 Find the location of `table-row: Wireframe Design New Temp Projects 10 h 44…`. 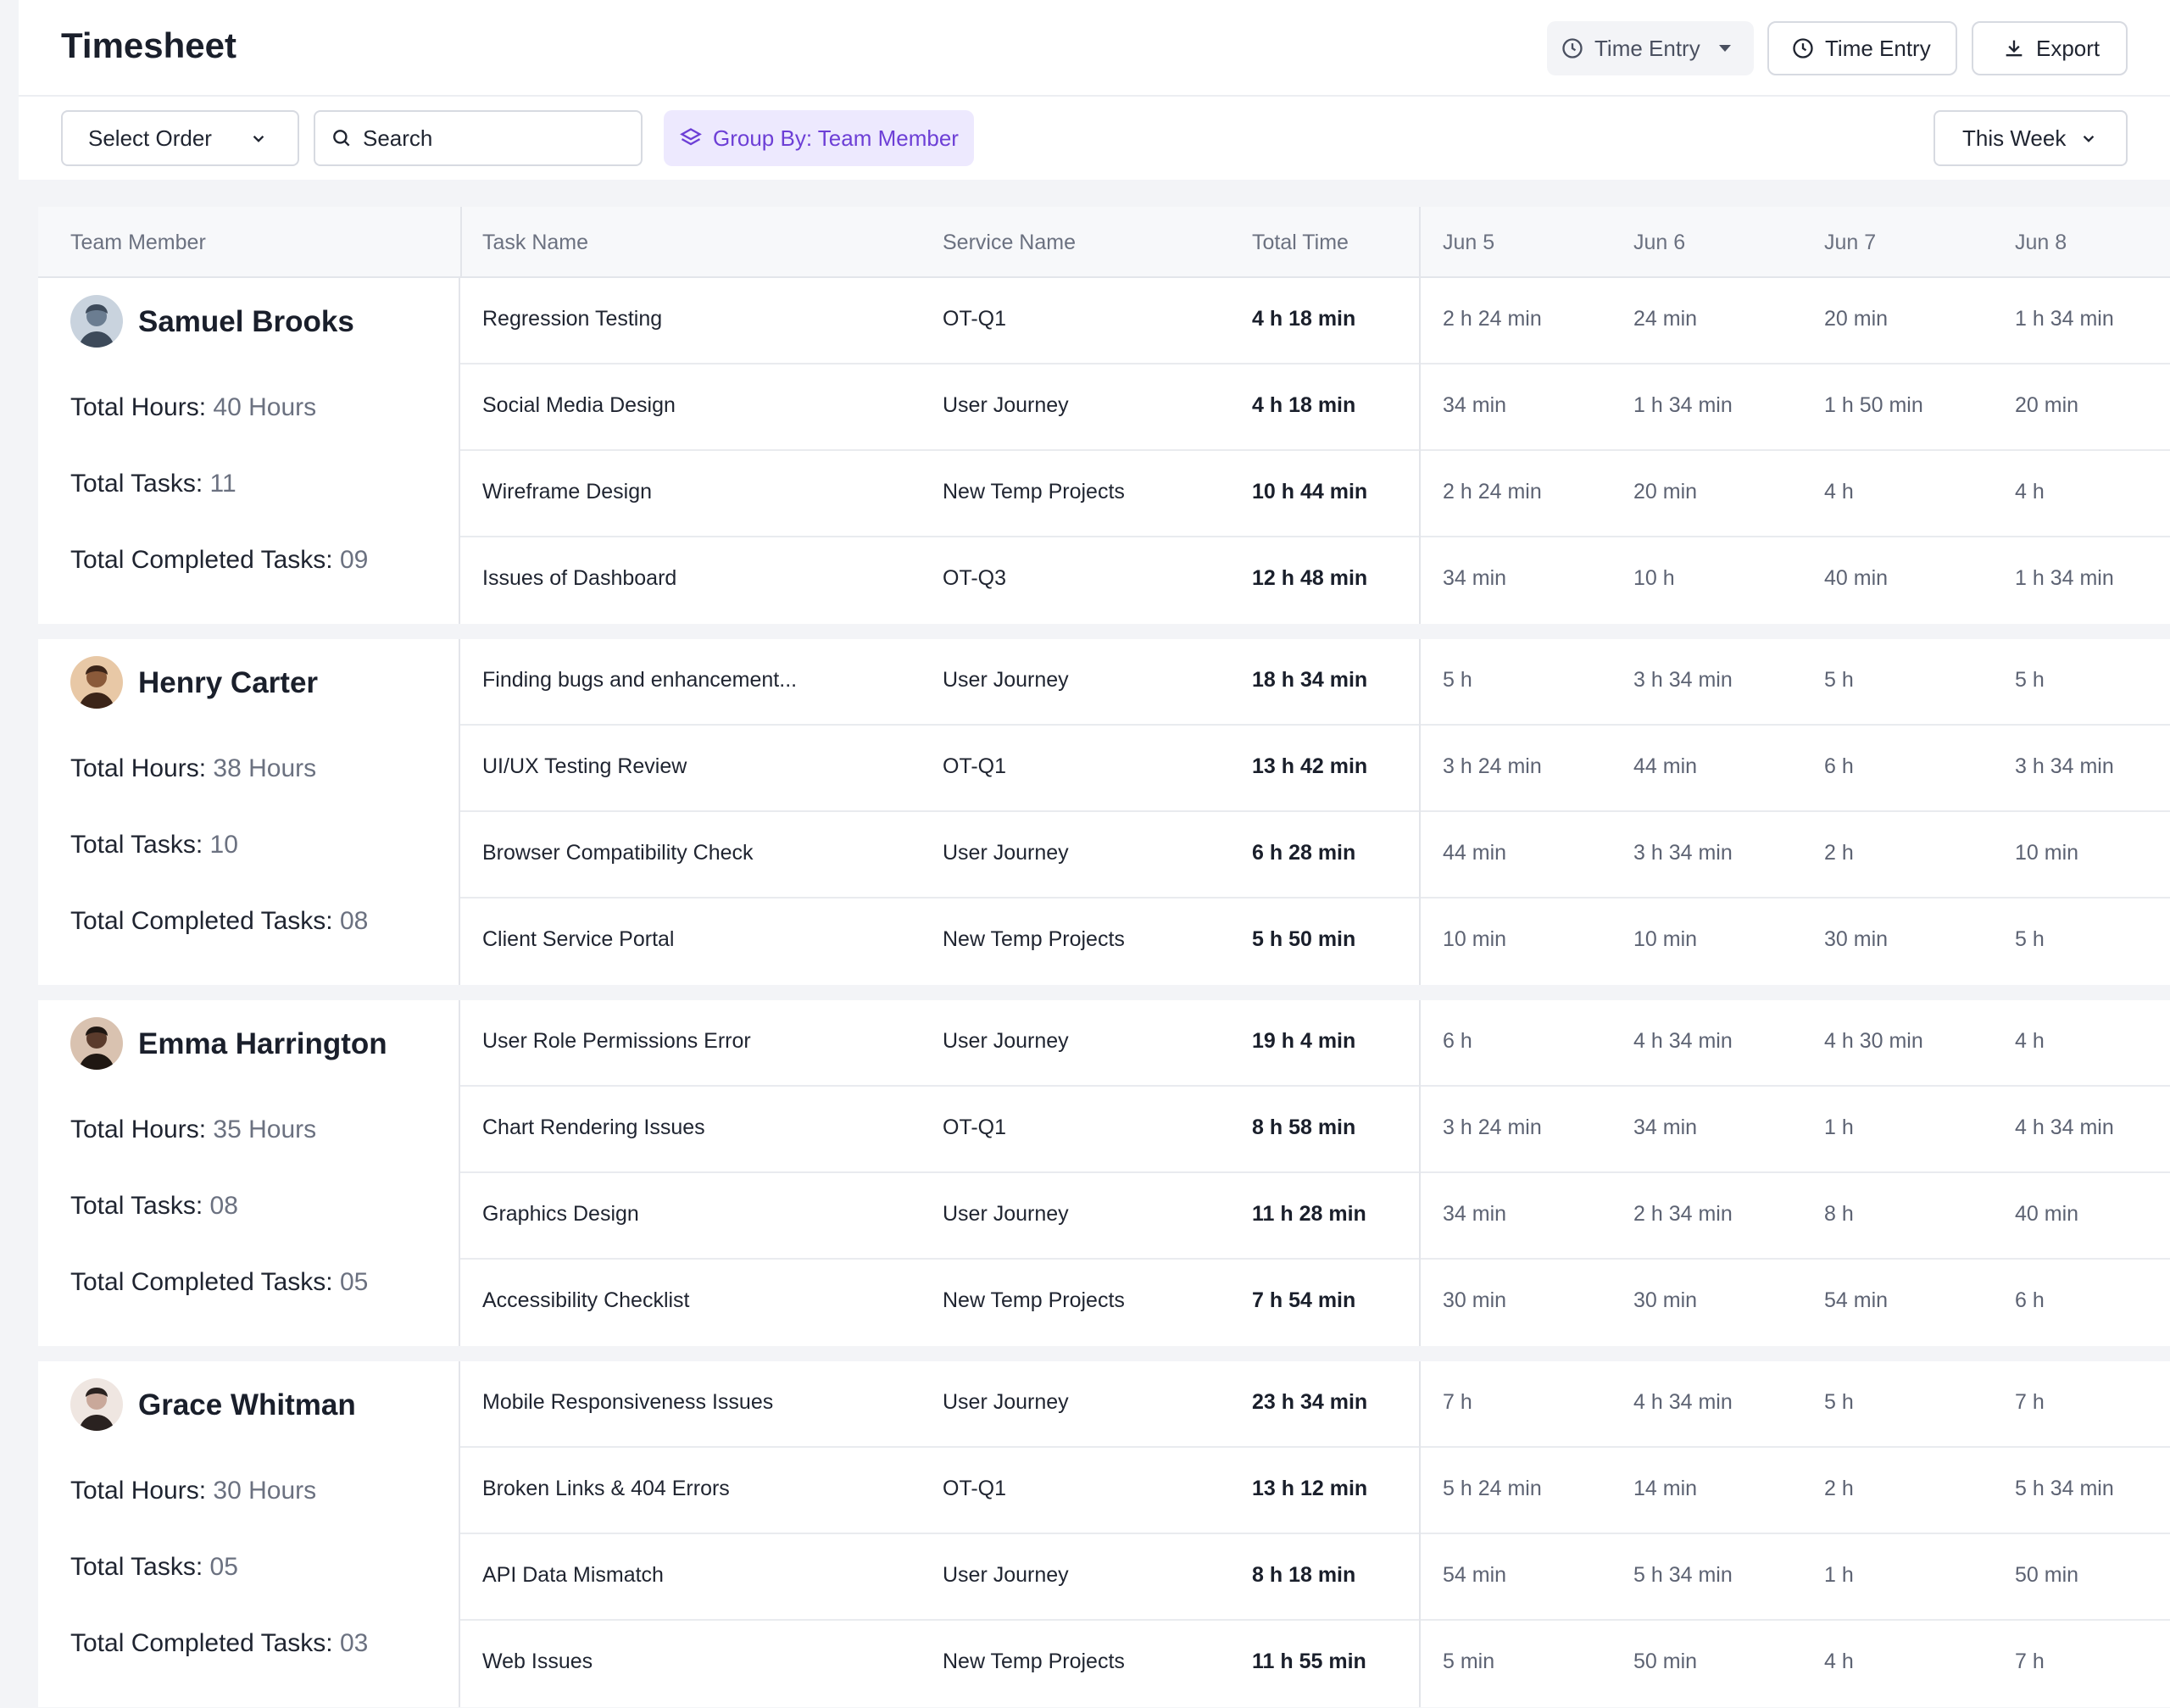

table-row: Wireframe Design New Temp Projects 10 h 44… is located at coordinates (1315, 494).